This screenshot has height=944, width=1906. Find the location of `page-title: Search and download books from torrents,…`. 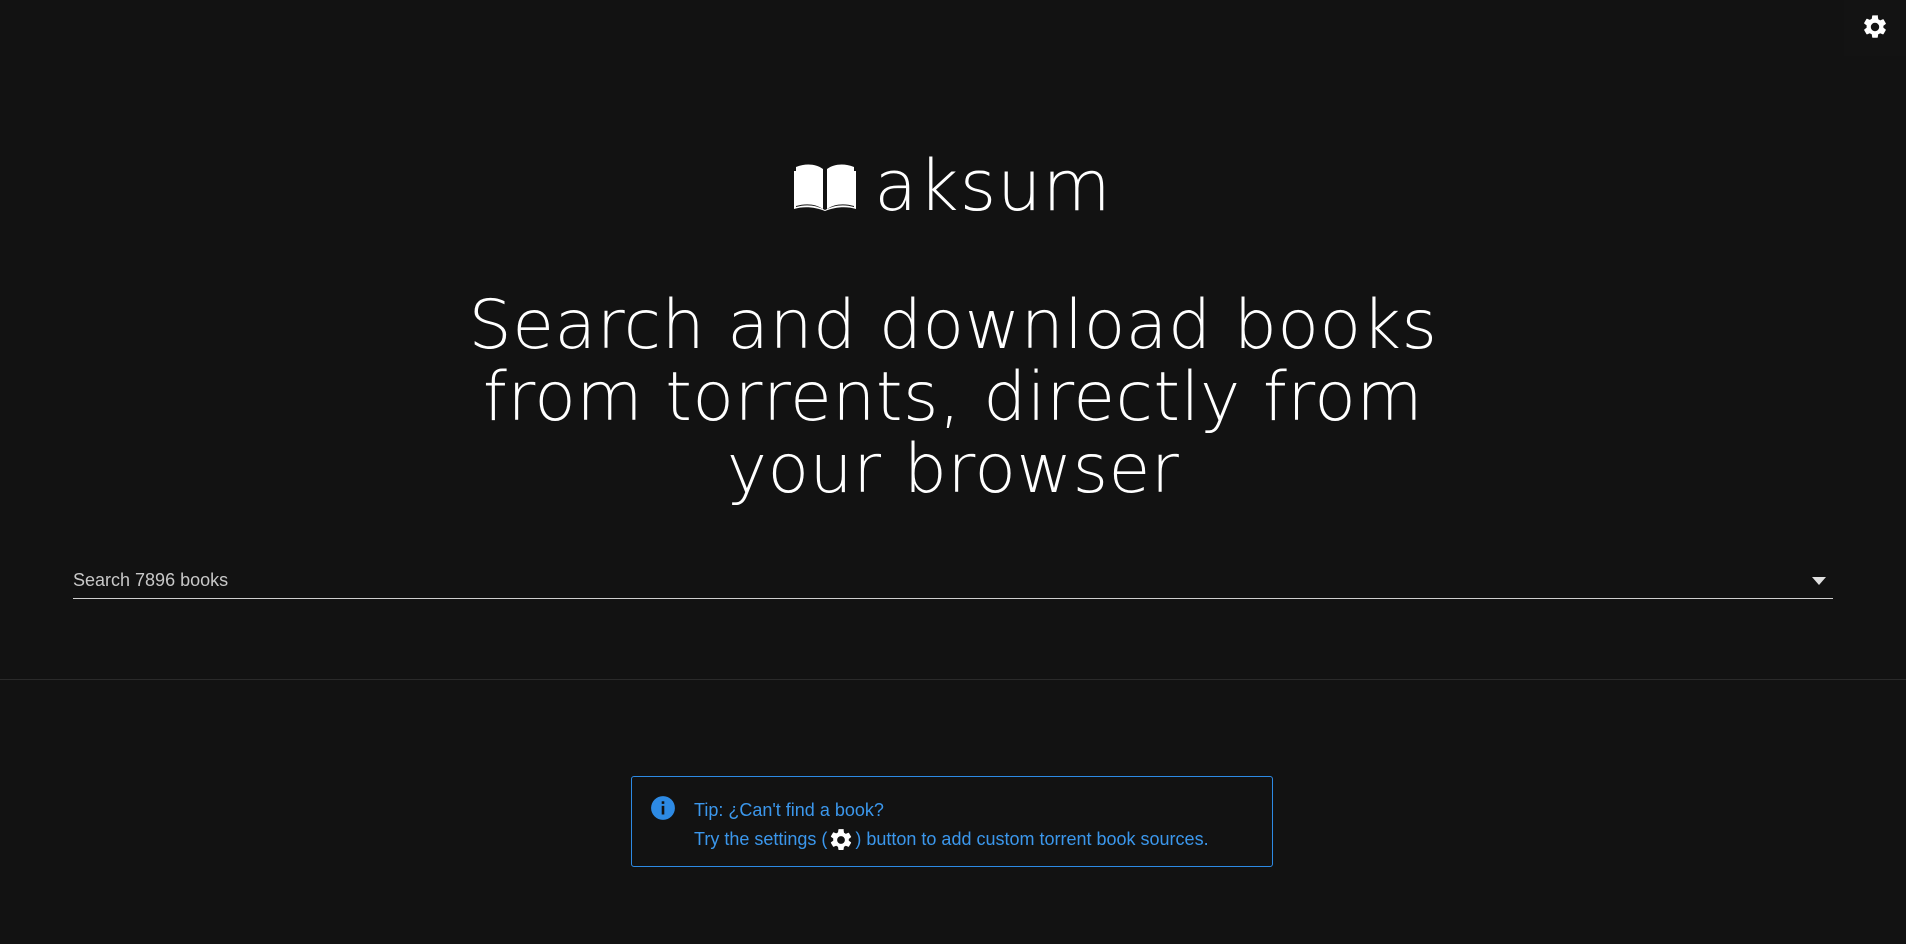

page-title: Search and download books from torrents,… is located at coordinates (953, 398).